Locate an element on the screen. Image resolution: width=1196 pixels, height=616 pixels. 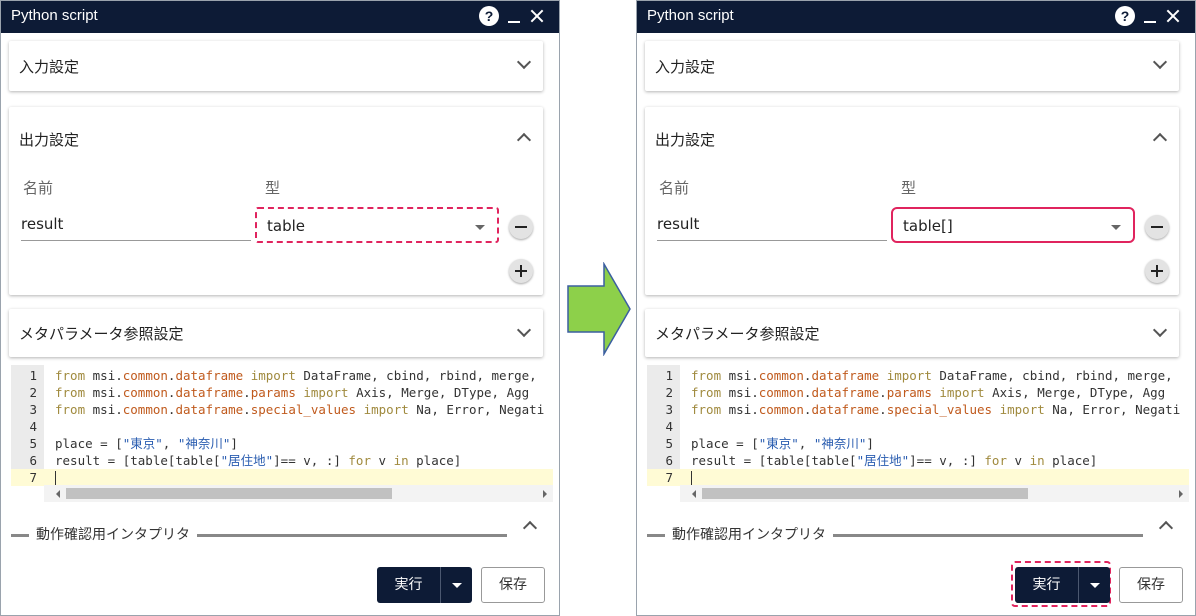
output-type-value: table[] is located at coordinates (928, 226).